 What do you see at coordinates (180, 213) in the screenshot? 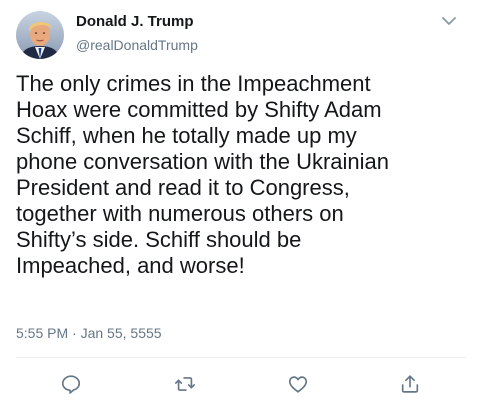
I see `tweet-line: together with numerous others on` at bounding box center [180, 213].